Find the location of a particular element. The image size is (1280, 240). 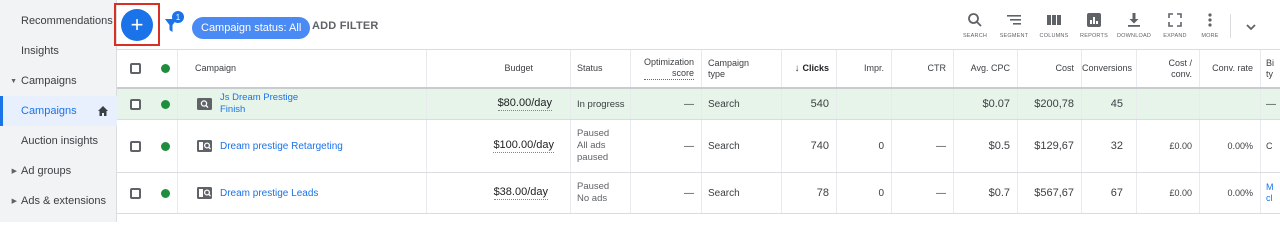

cost-value: $200,78 is located at coordinates (1054, 104).